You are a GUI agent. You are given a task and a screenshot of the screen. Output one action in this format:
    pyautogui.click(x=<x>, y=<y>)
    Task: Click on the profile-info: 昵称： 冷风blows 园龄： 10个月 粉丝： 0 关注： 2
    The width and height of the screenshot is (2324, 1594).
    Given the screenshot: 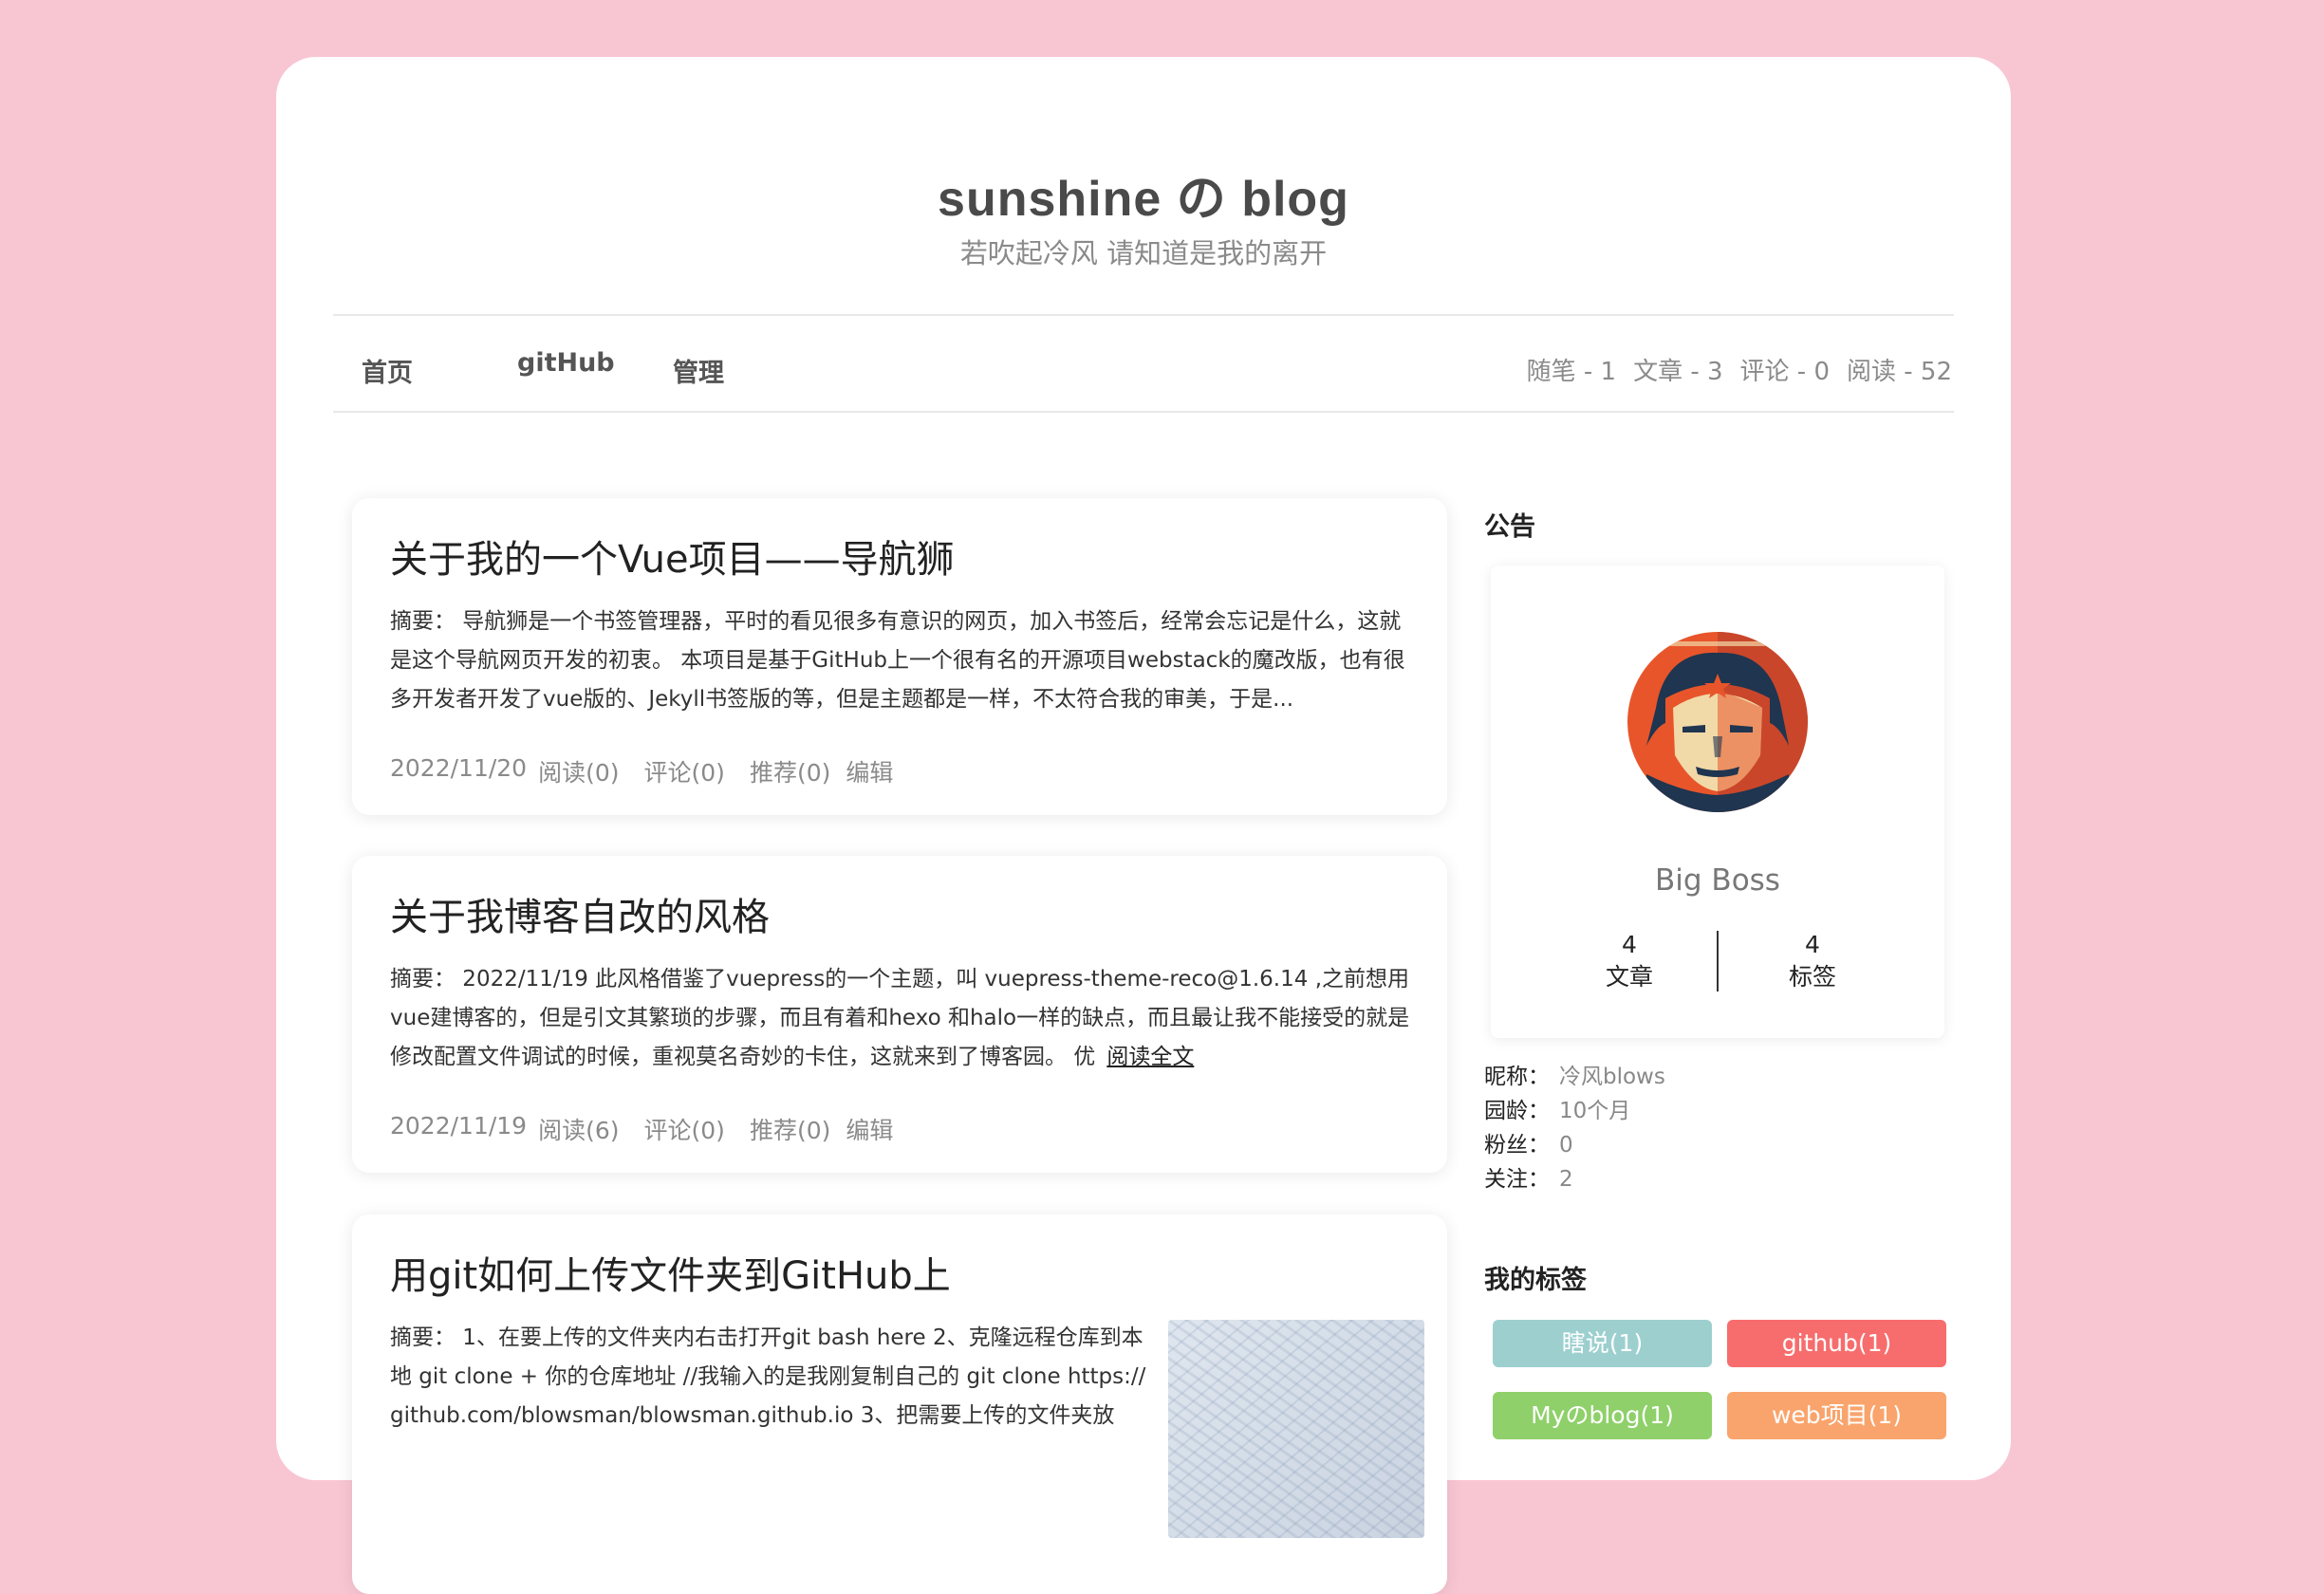 What is the action you would take?
    pyautogui.click(x=1575, y=1128)
    